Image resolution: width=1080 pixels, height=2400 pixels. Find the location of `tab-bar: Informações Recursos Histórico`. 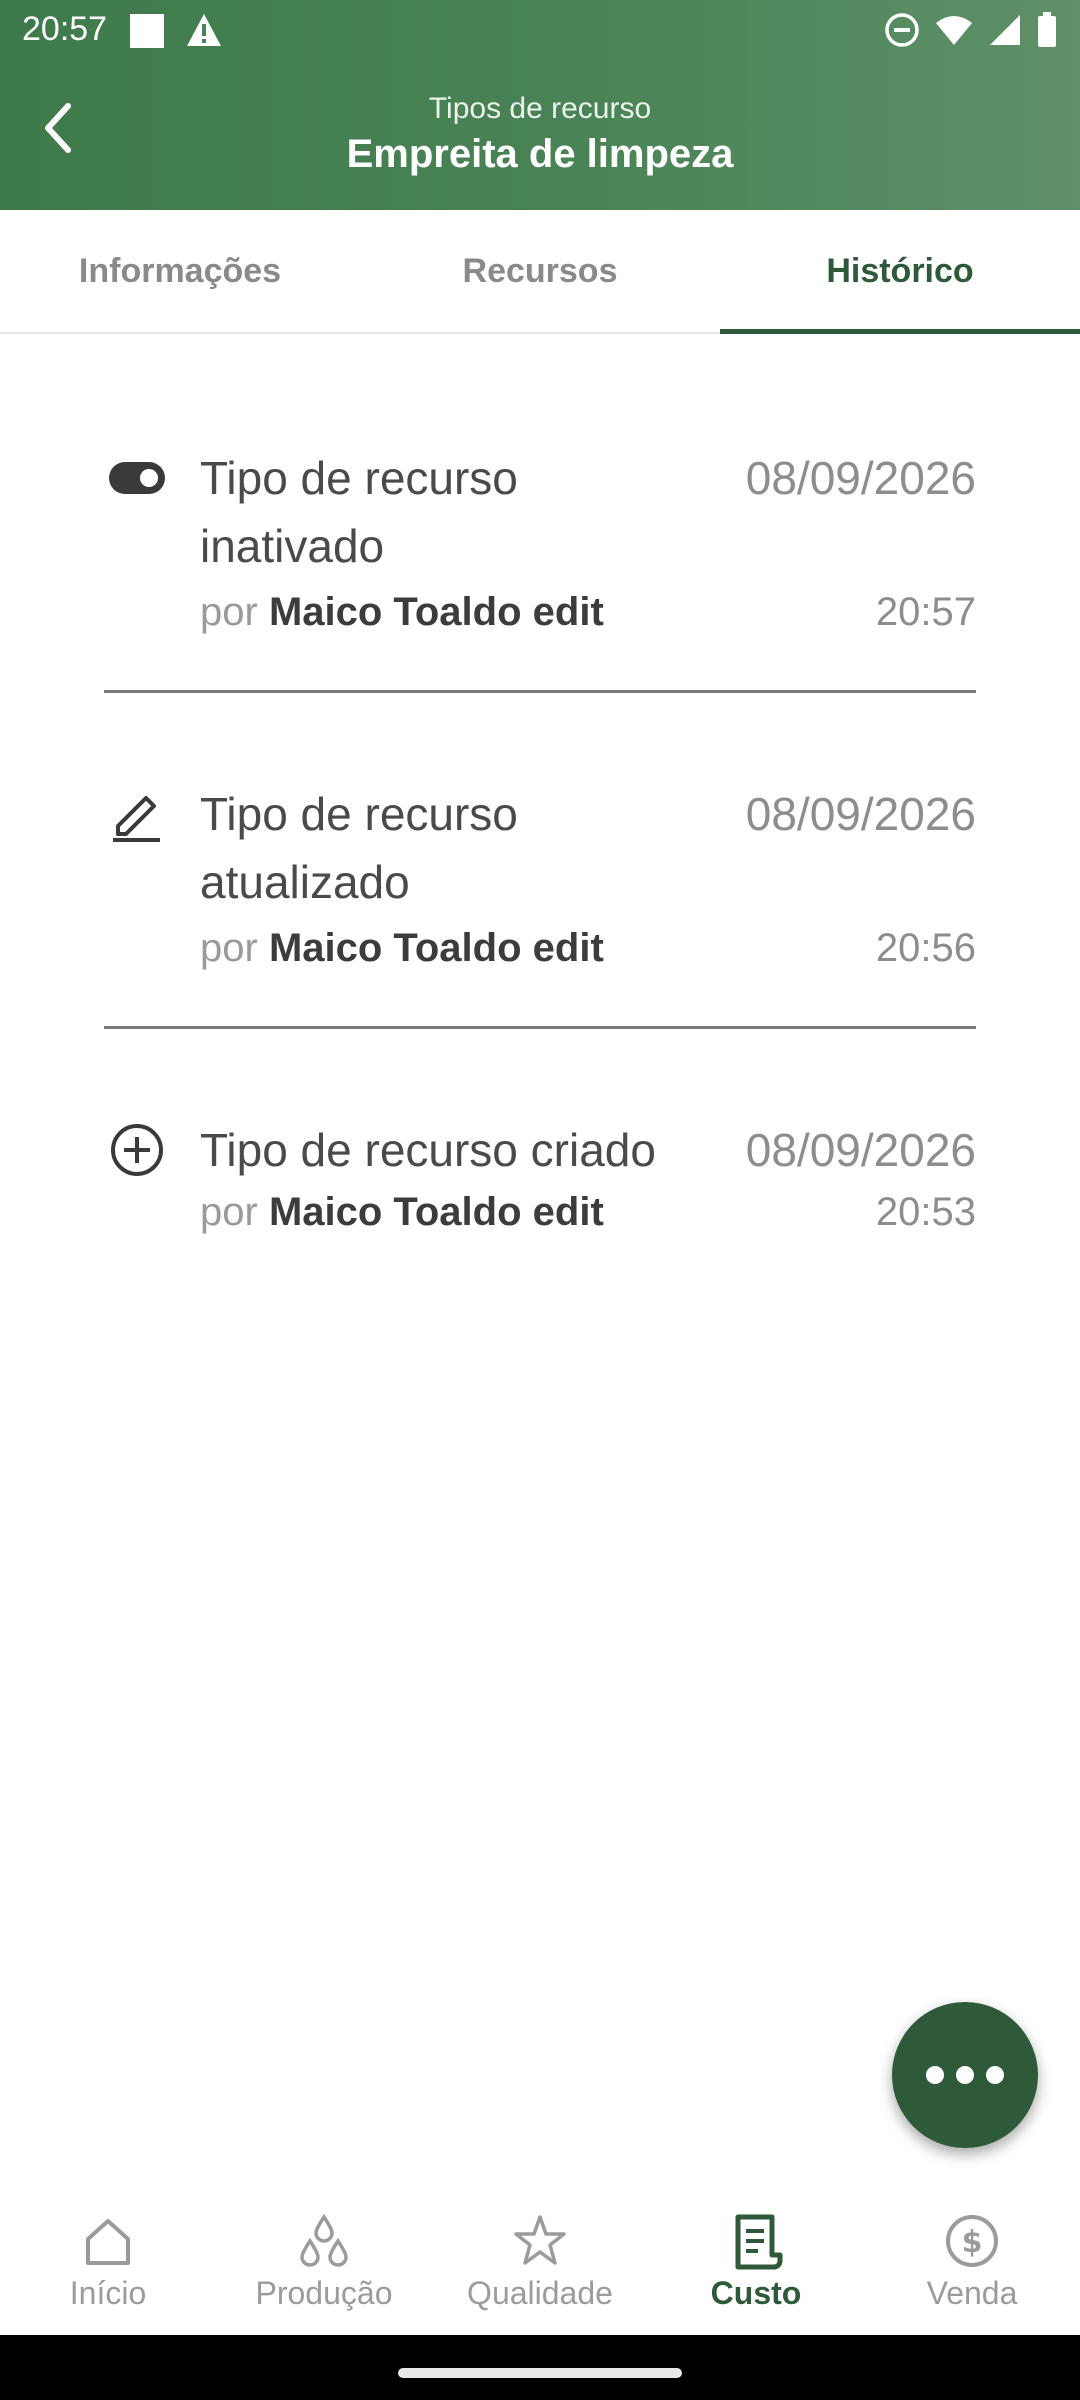

tab-bar: Informações Recursos Histórico is located at coordinates (540, 272).